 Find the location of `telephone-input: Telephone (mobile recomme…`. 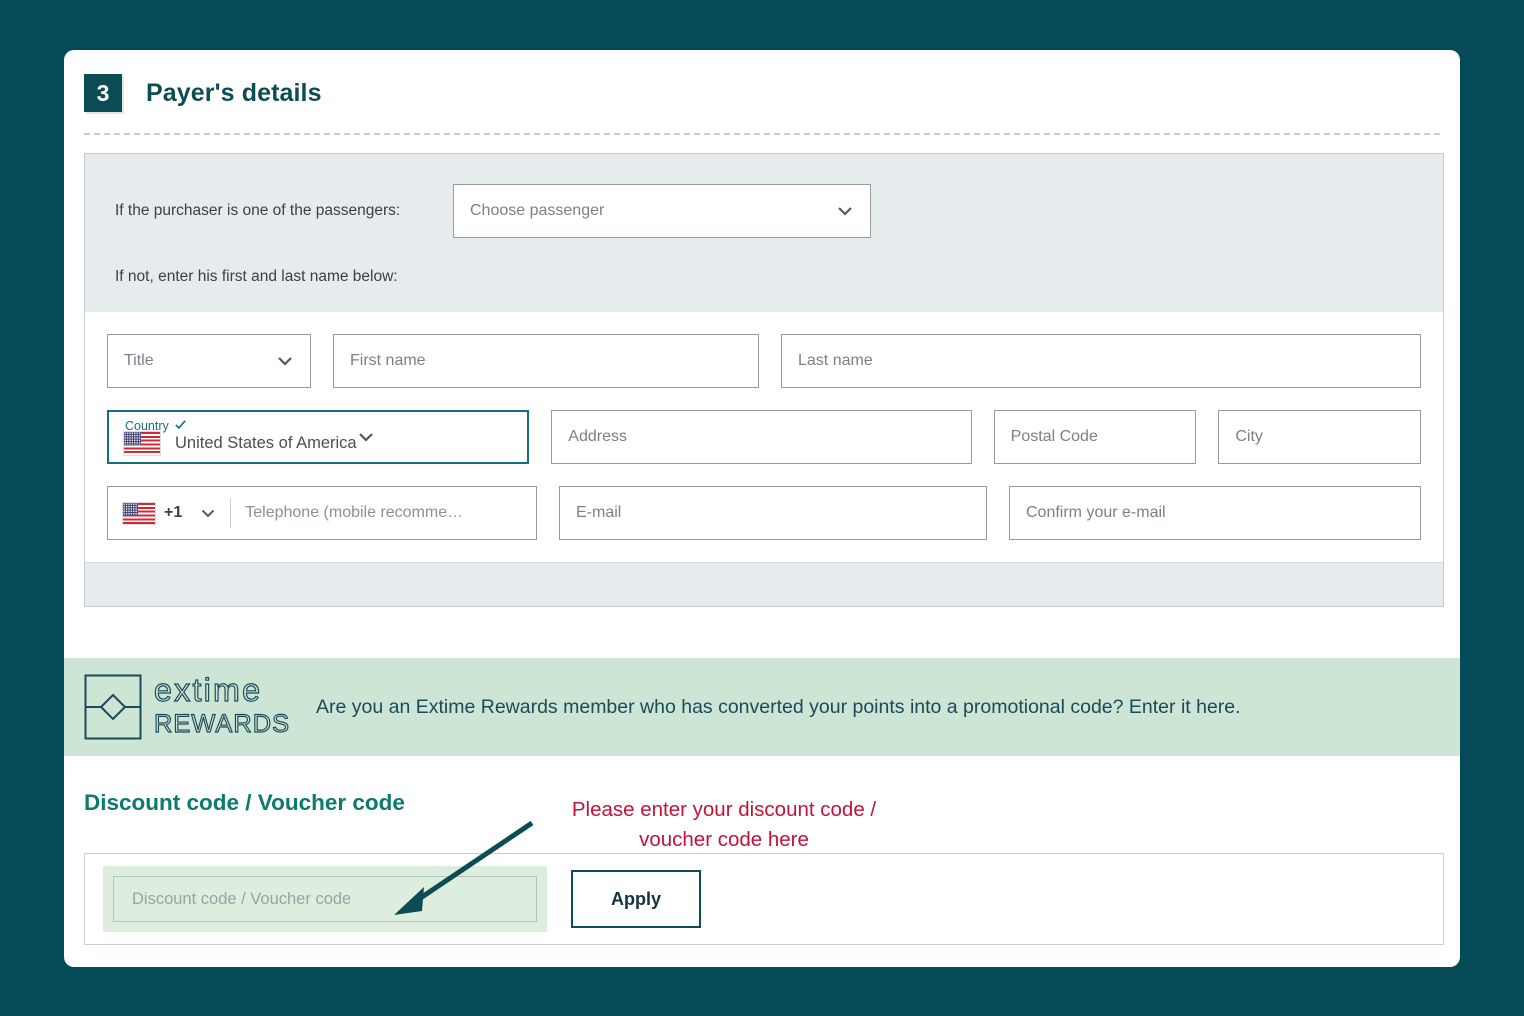

telephone-input: Telephone (mobile recomme… is located at coordinates (390, 513).